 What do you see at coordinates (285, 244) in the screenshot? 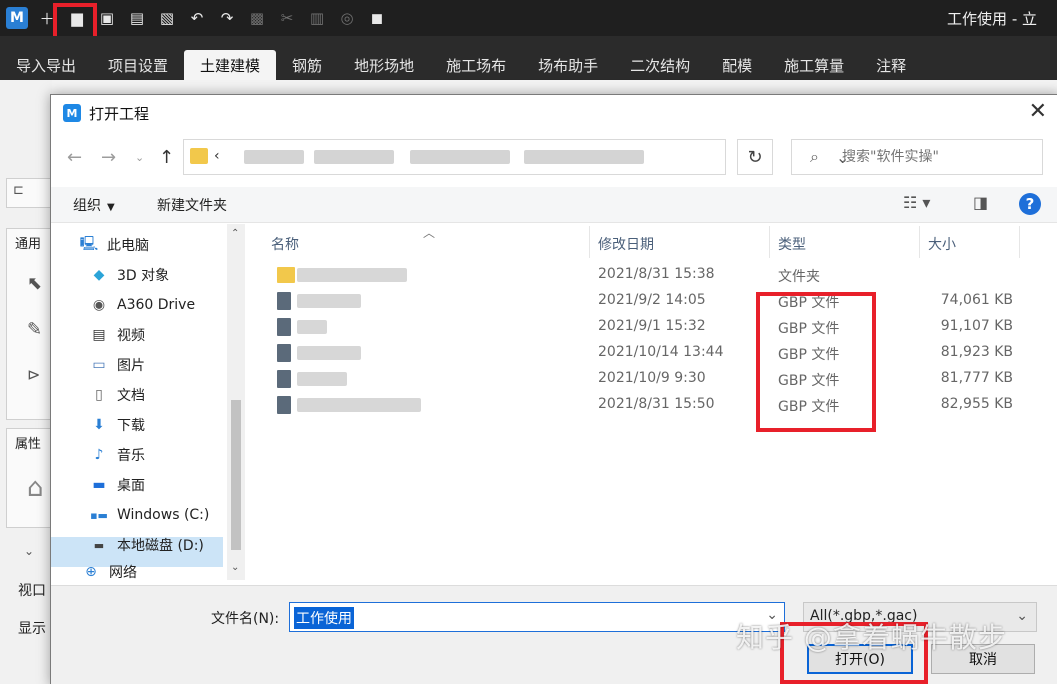
I see `column-name: 名称` at bounding box center [285, 244].